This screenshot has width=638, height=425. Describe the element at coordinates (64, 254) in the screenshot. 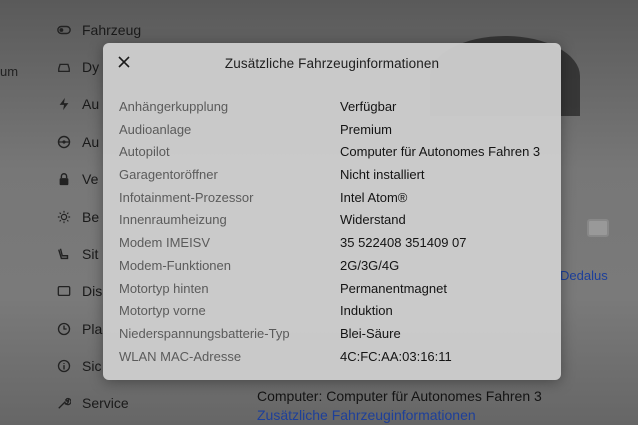

I see `seat-icon` at that location.